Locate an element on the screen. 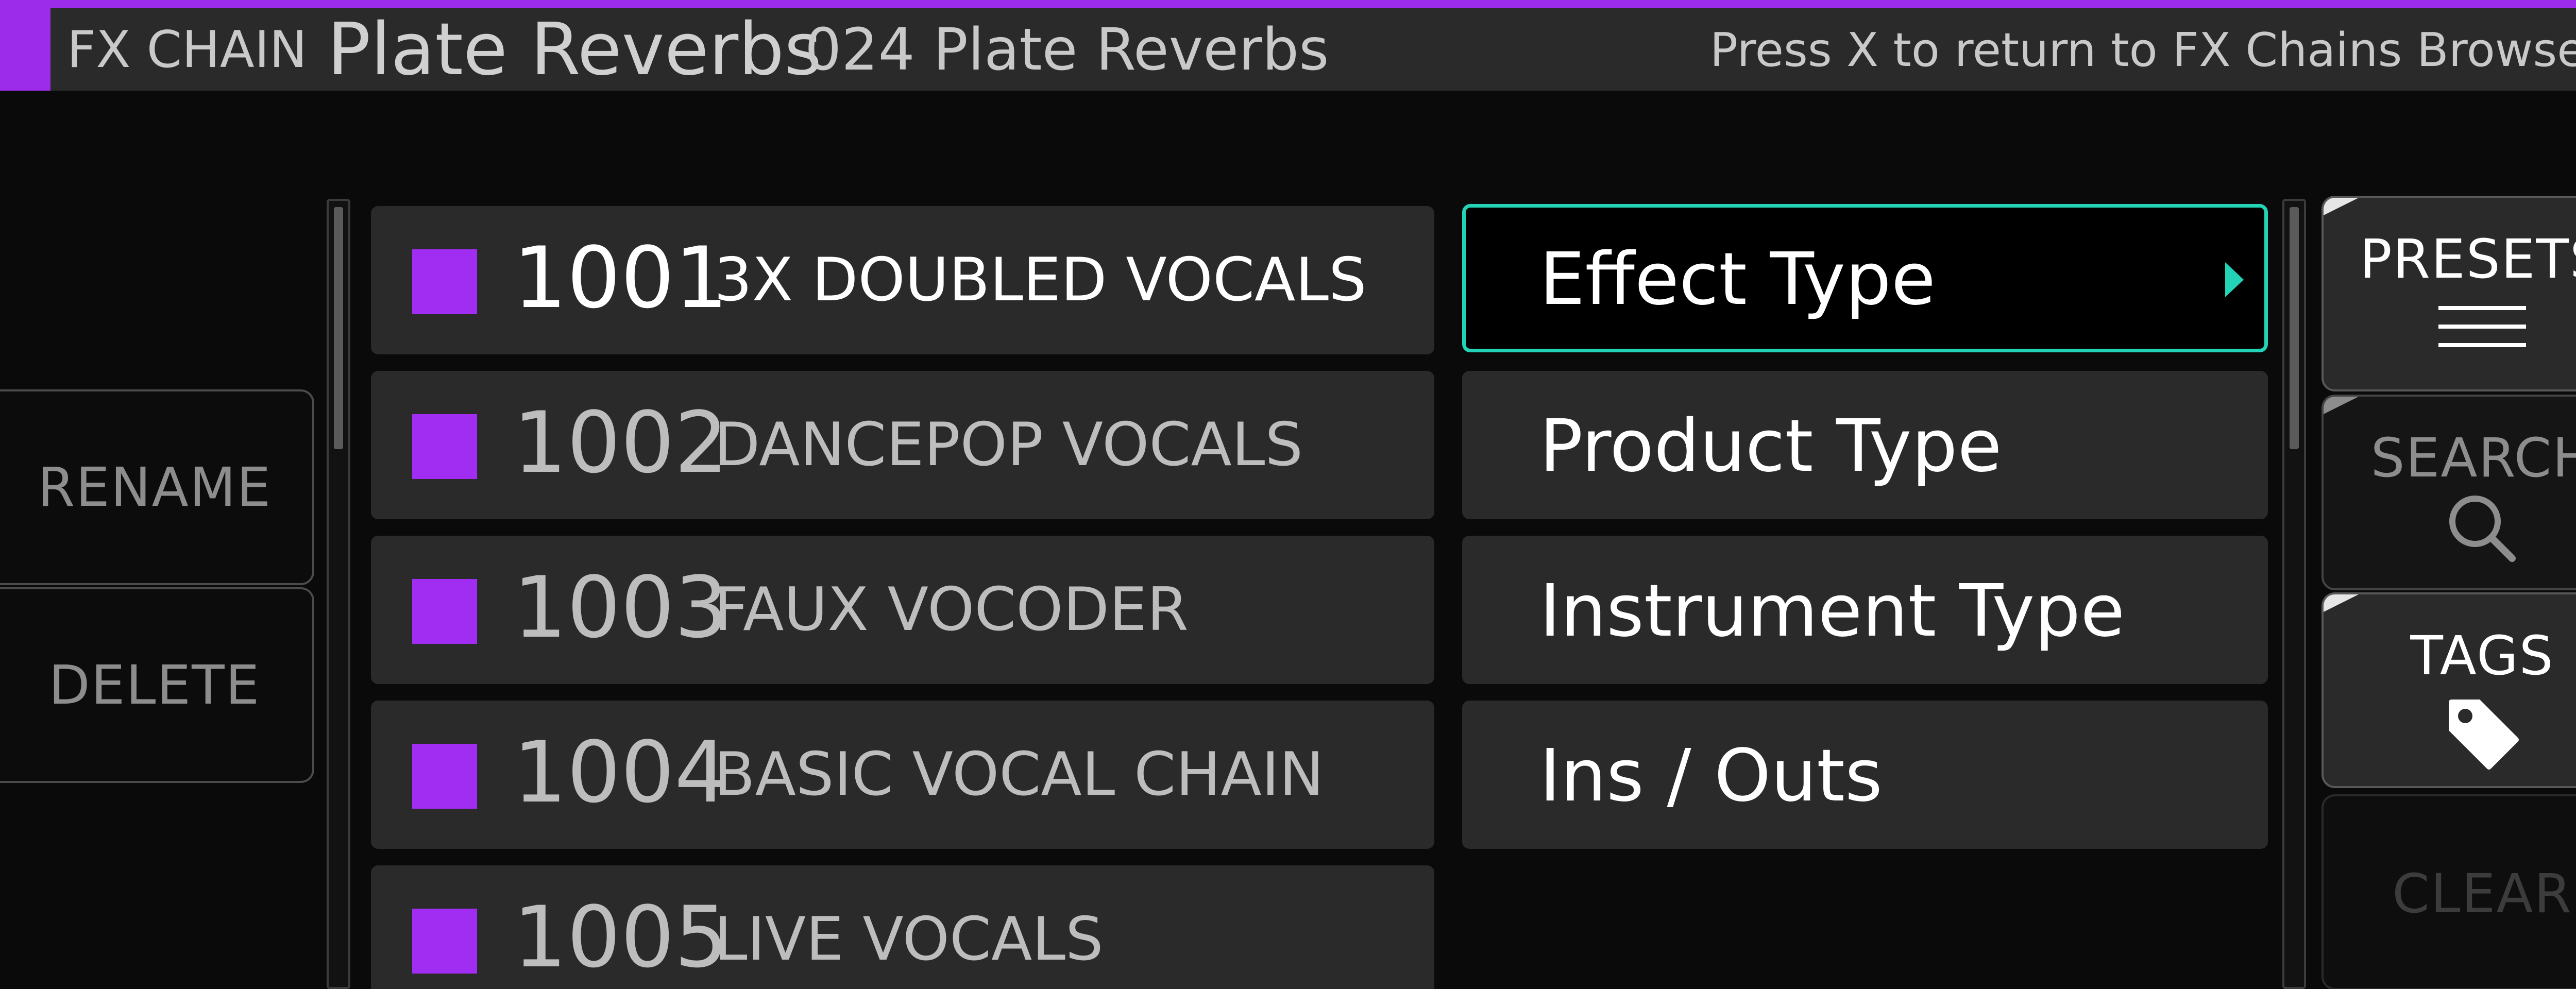  top-accent-line is located at coordinates (1288, 4).